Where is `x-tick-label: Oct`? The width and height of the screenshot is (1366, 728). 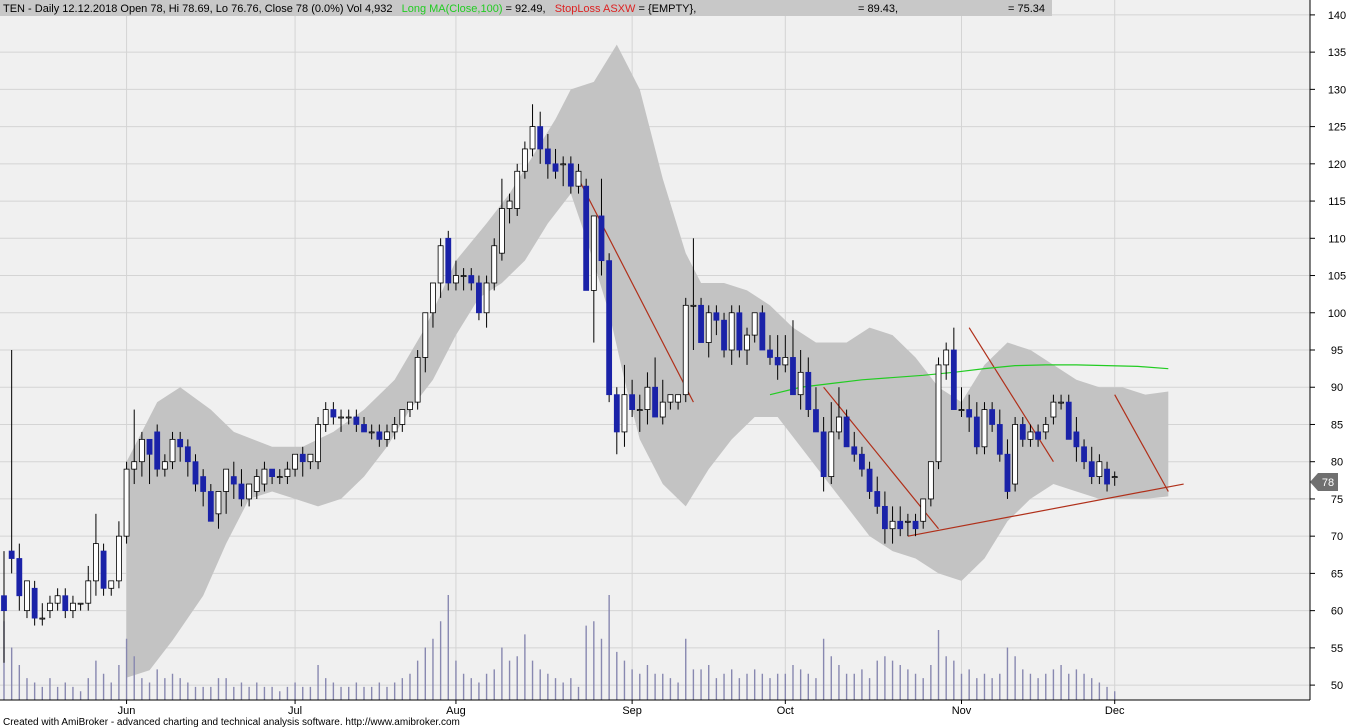
x-tick-label: Oct is located at coordinates (785, 711).